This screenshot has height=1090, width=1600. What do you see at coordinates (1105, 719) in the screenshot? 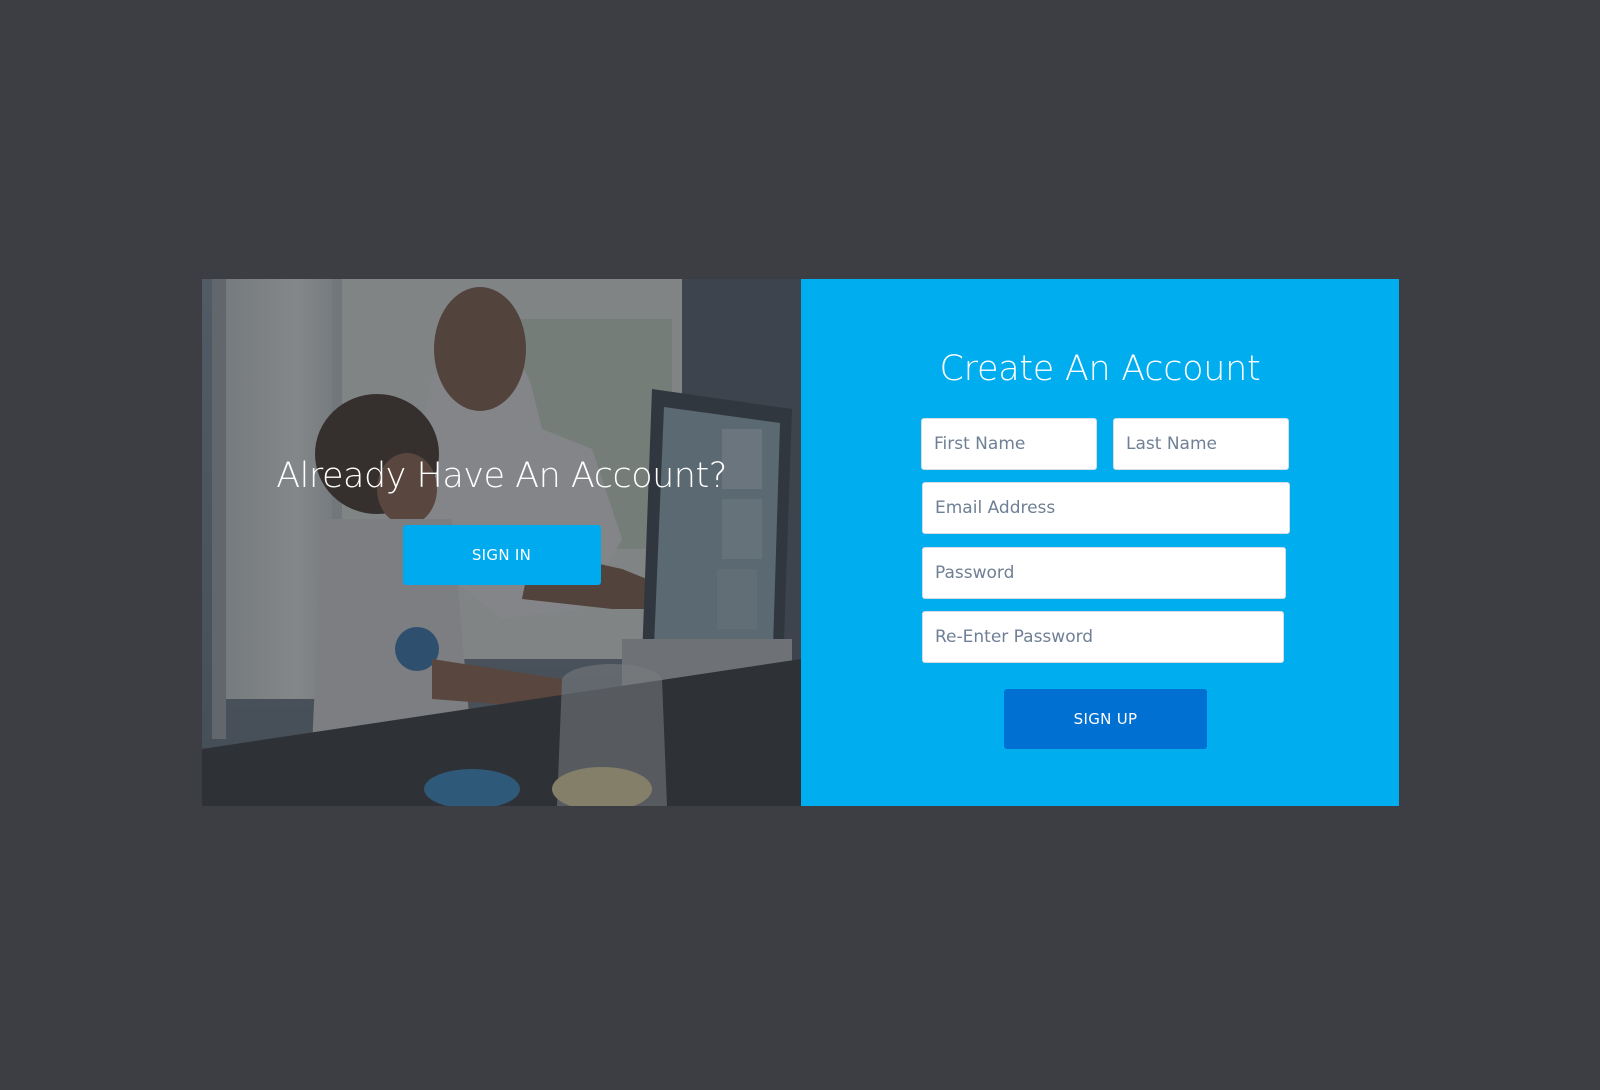
I see `sign-up-button: SIGN UP` at bounding box center [1105, 719].